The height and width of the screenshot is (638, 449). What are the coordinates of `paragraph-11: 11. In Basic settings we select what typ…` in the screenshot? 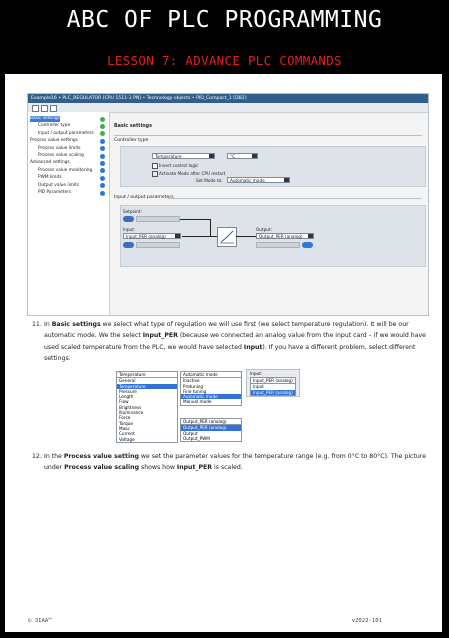 It's located at (229, 341).